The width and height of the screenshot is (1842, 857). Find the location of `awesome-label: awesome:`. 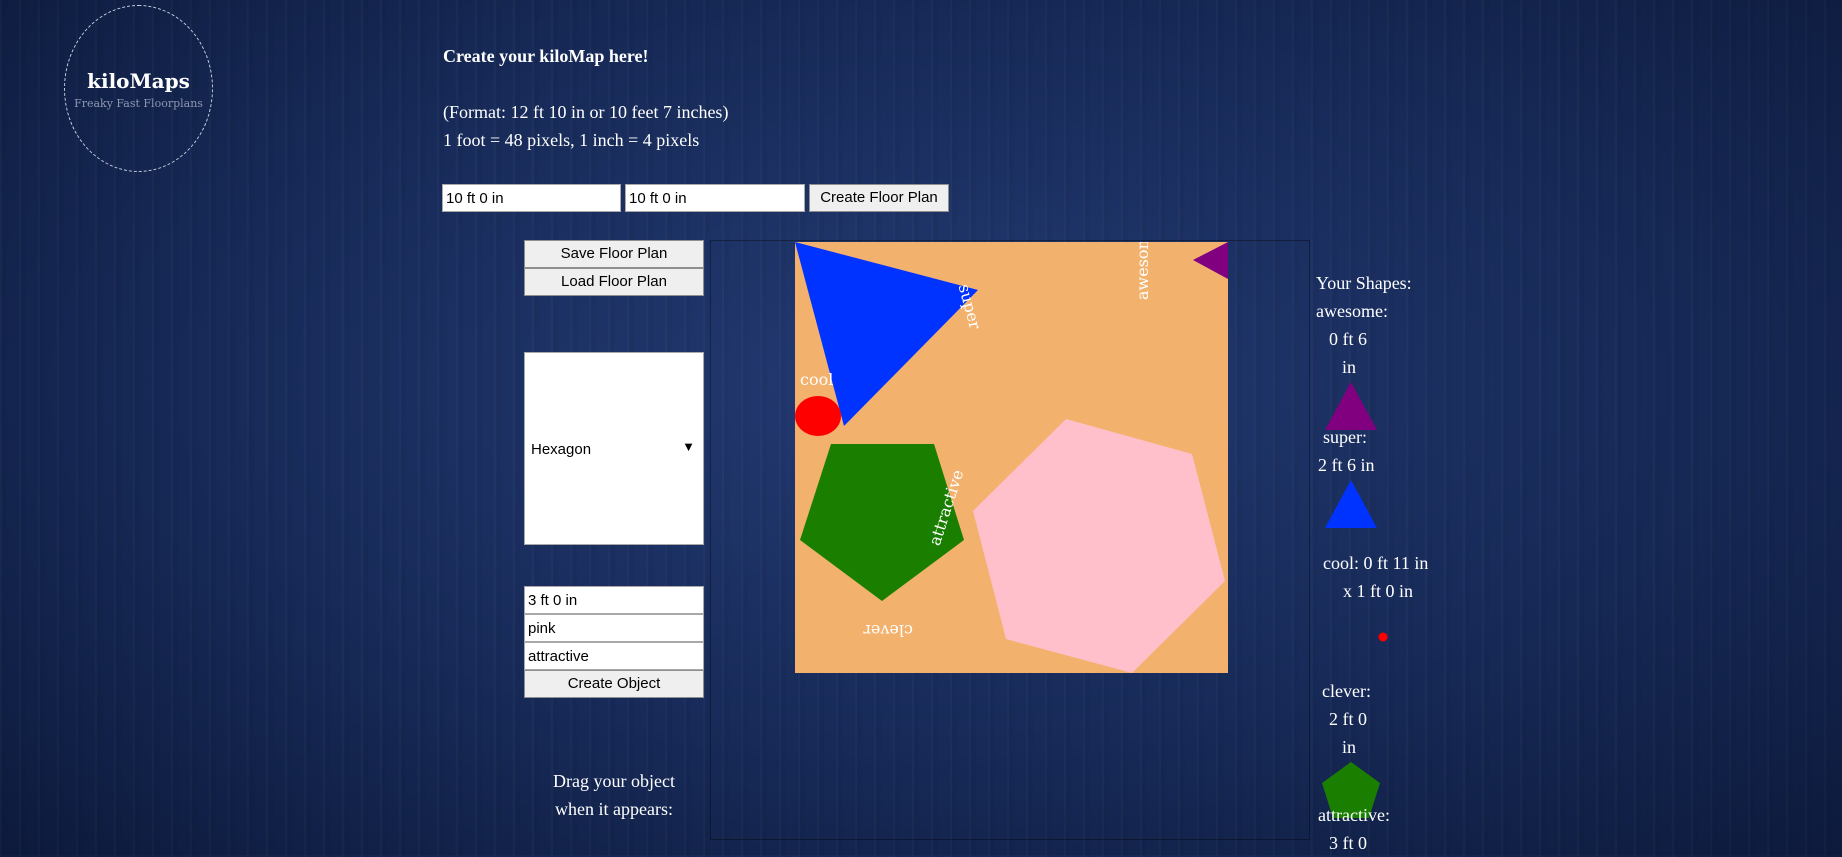

awesome-label: awesome: is located at coordinates (1352, 311).